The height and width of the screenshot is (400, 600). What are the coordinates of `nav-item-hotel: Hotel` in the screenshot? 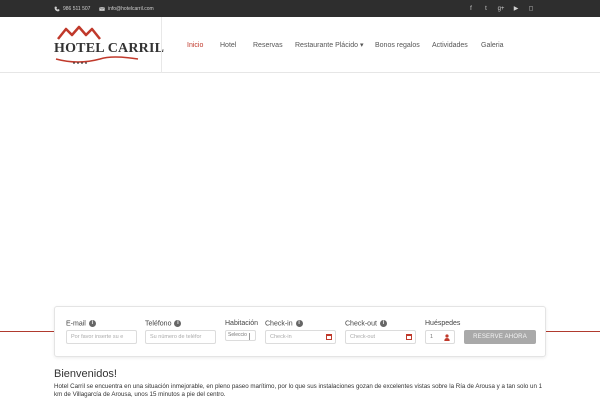 It's located at (228, 45).